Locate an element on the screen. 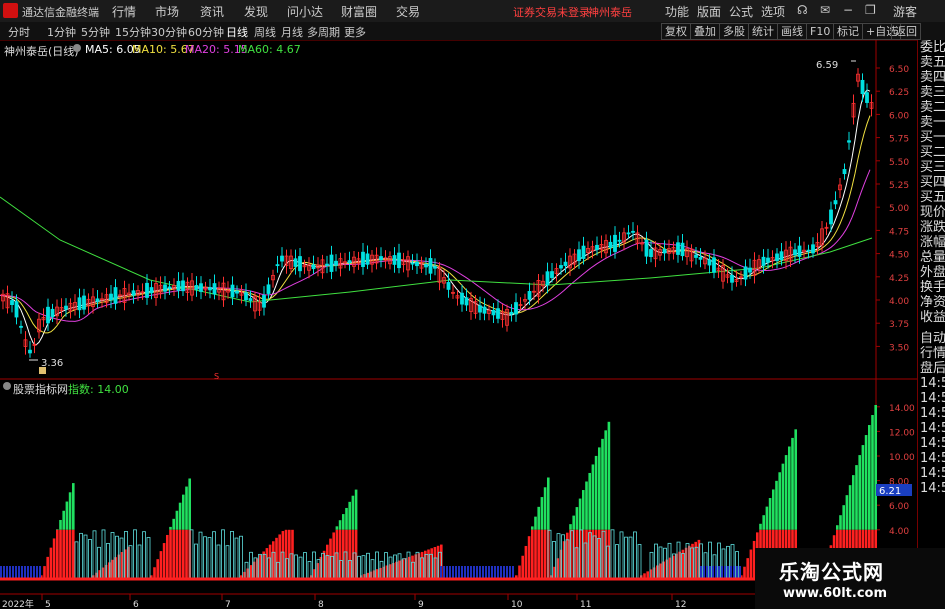 The width and height of the screenshot is (945, 609). y-tick-label: 6.25 is located at coordinates (899, 93).